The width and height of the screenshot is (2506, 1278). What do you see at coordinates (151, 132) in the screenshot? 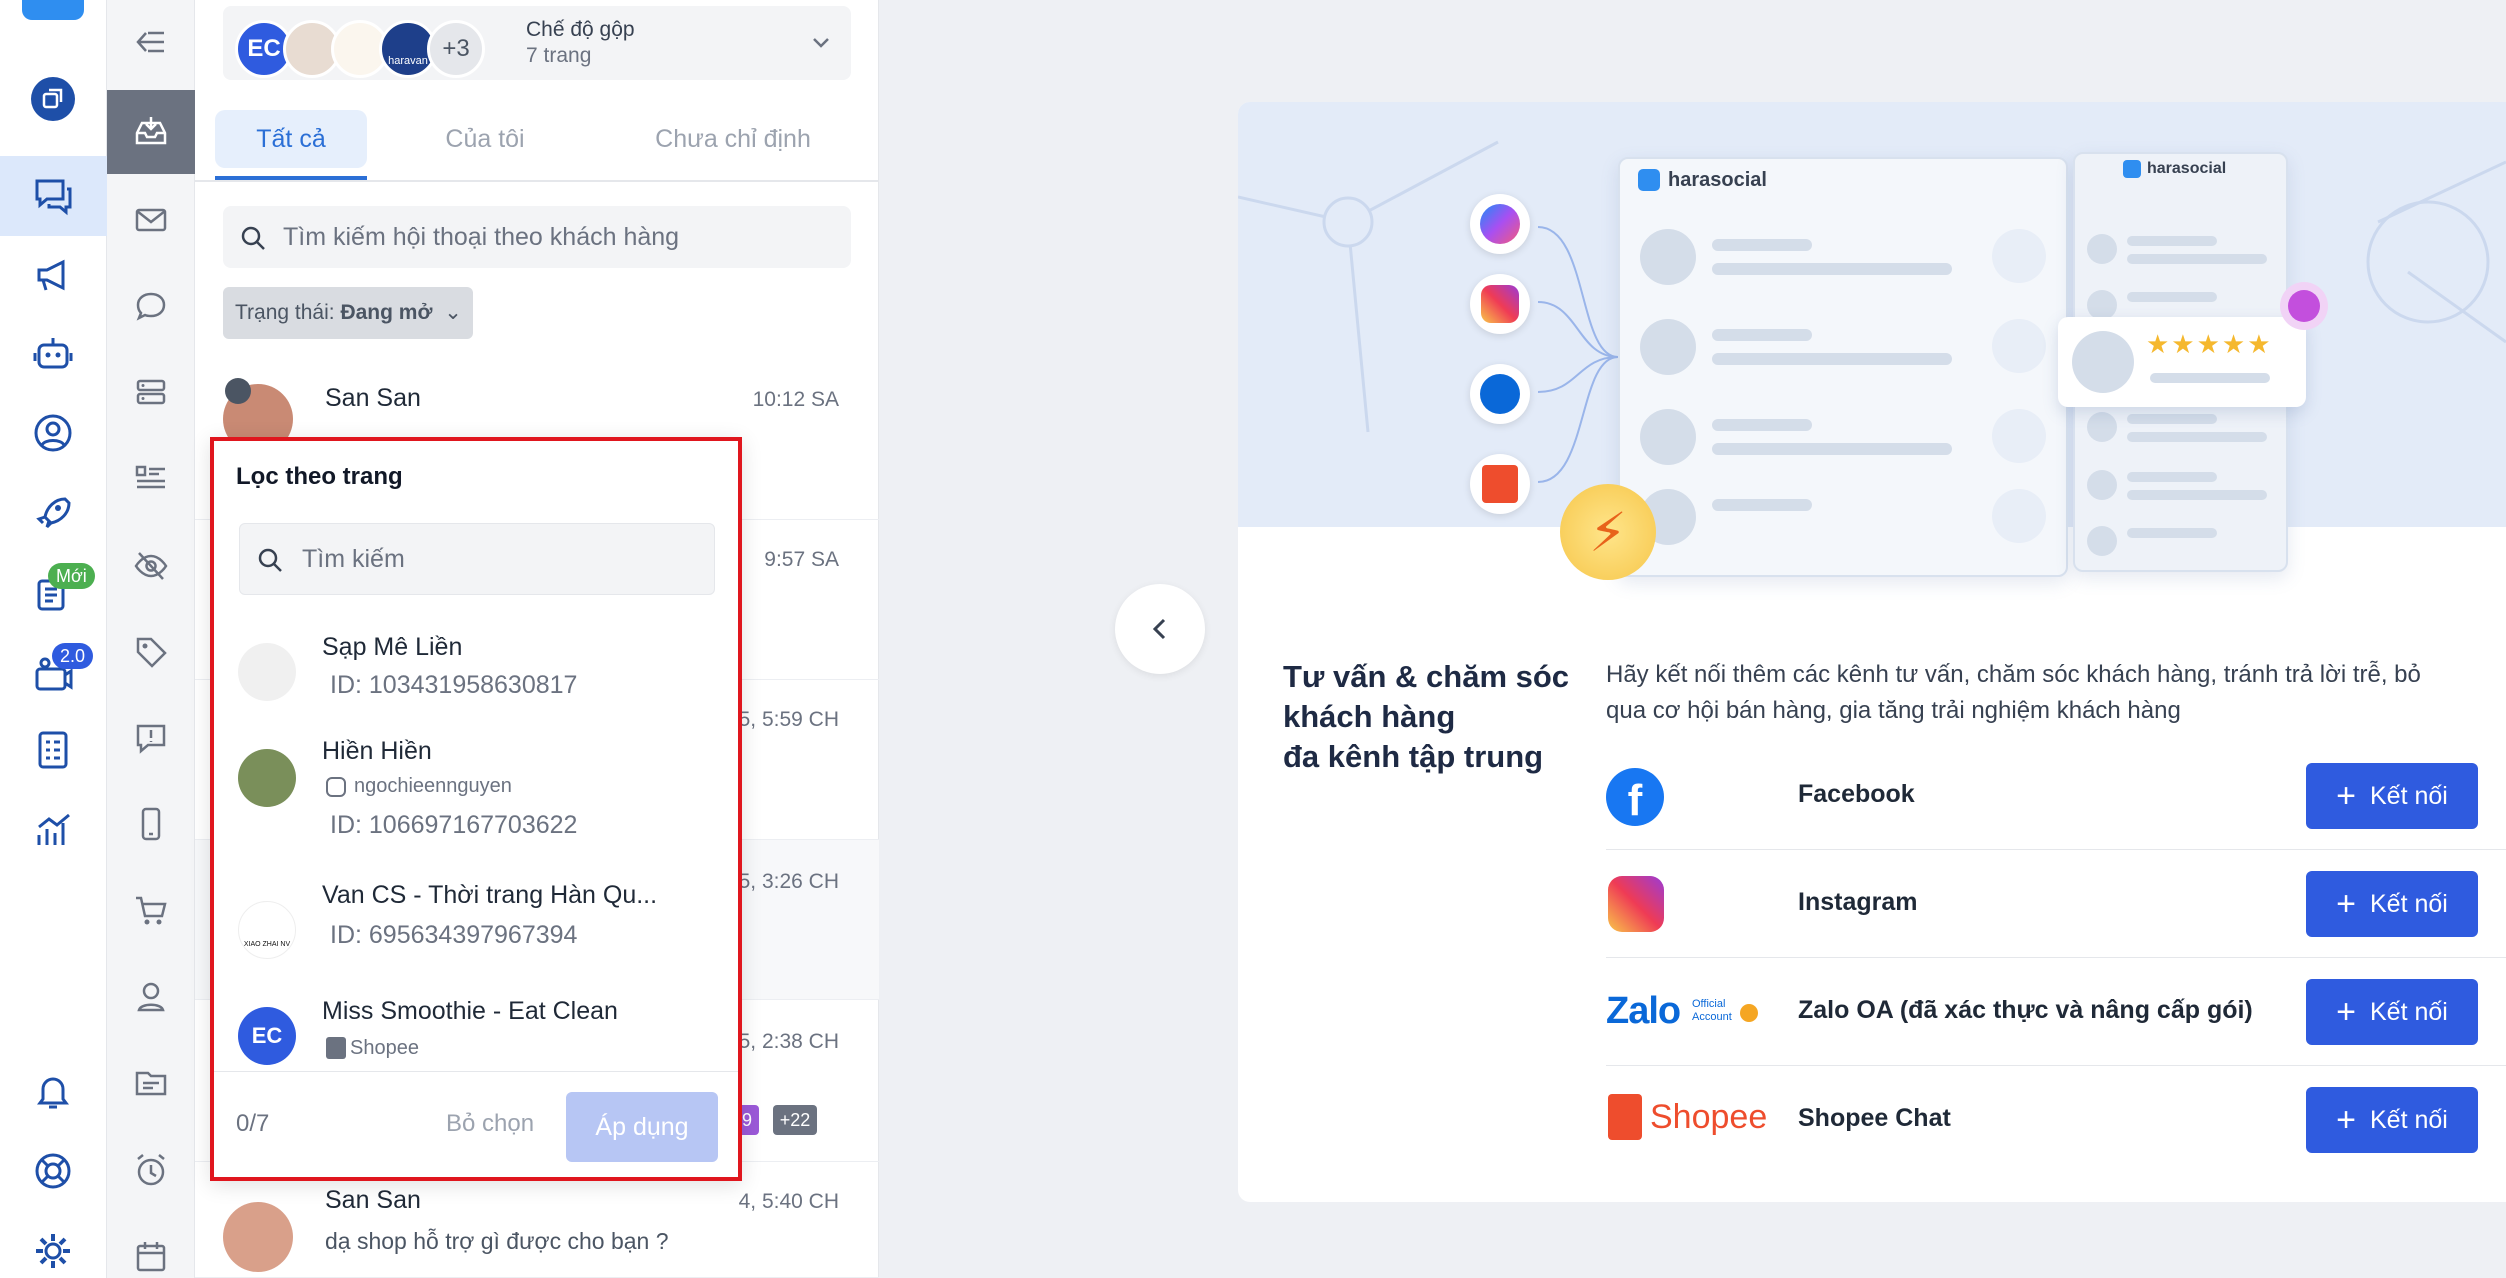
I see `inbox-icon` at bounding box center [151, 132].